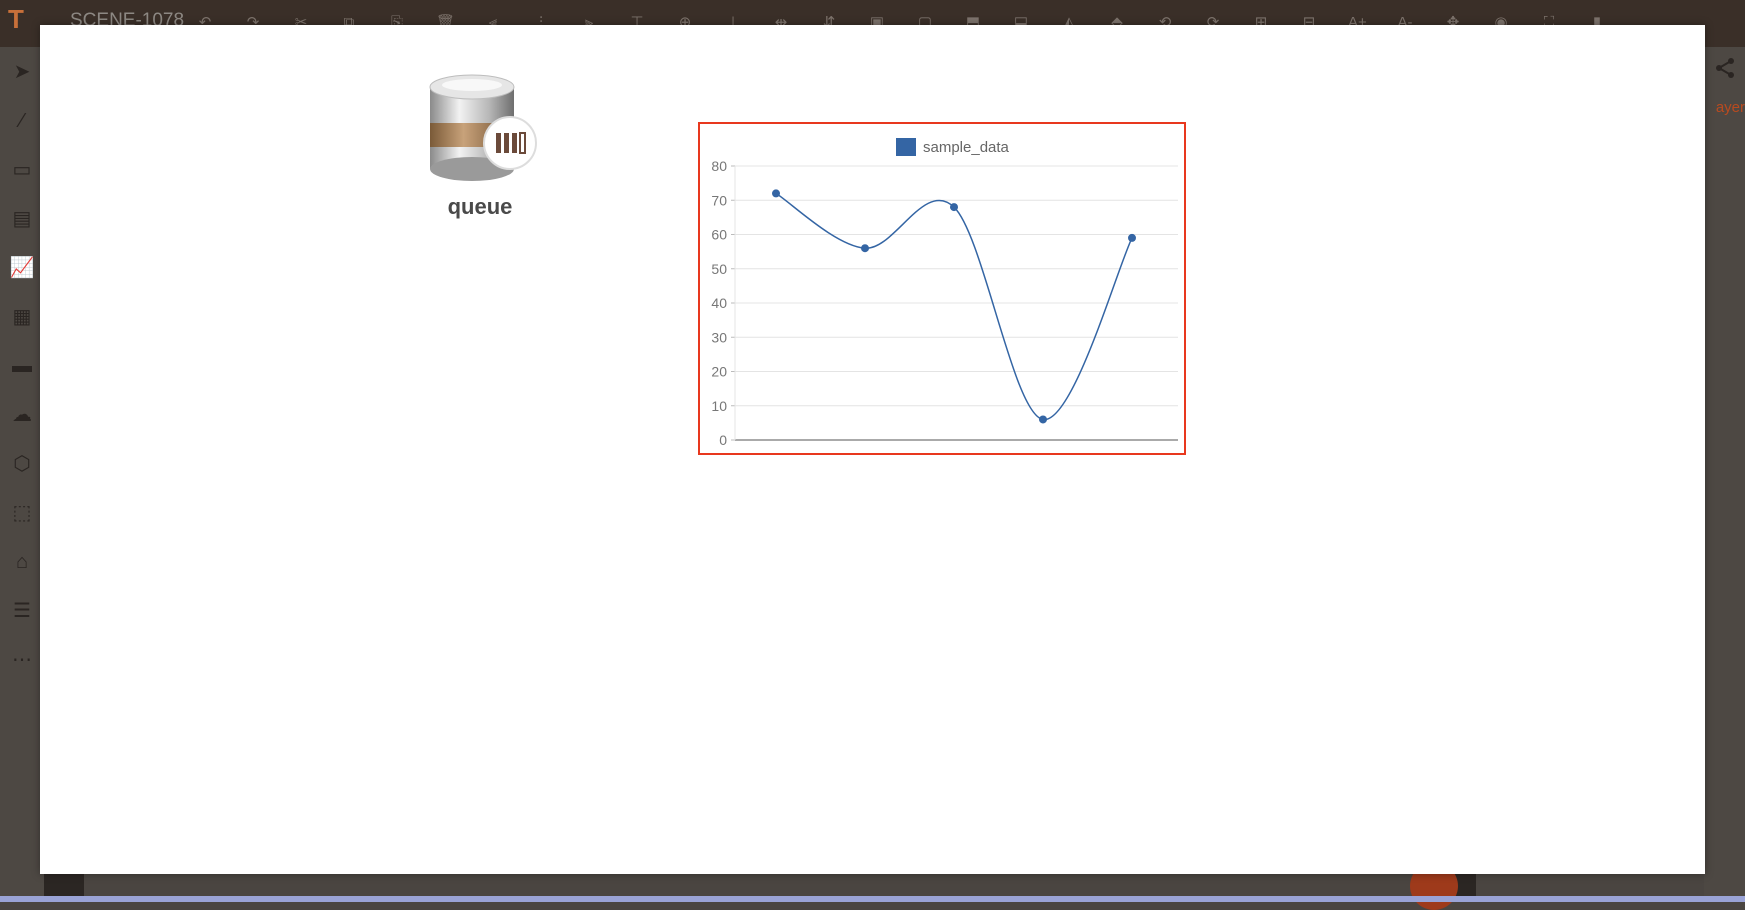  What do you see at coordinates (1724, 474) in the screenshot?
I see `right-panel: ayer` at bounding box center [1724, 474].